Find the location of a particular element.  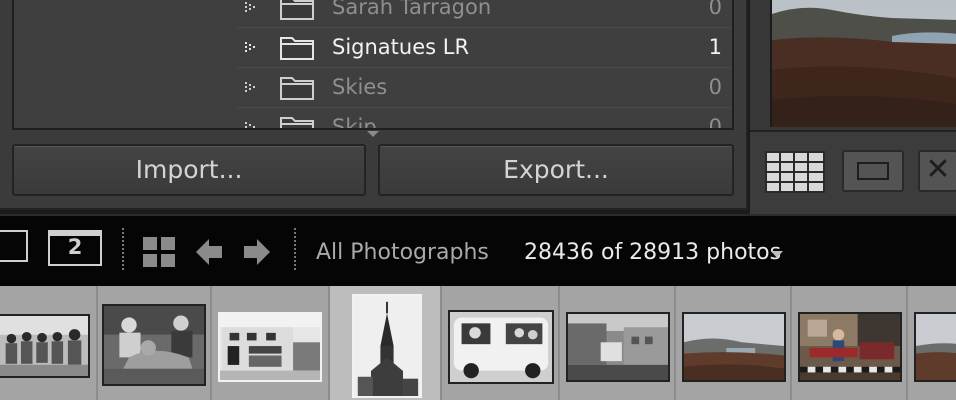

photo-color-street is located at coordinates (850, 347).